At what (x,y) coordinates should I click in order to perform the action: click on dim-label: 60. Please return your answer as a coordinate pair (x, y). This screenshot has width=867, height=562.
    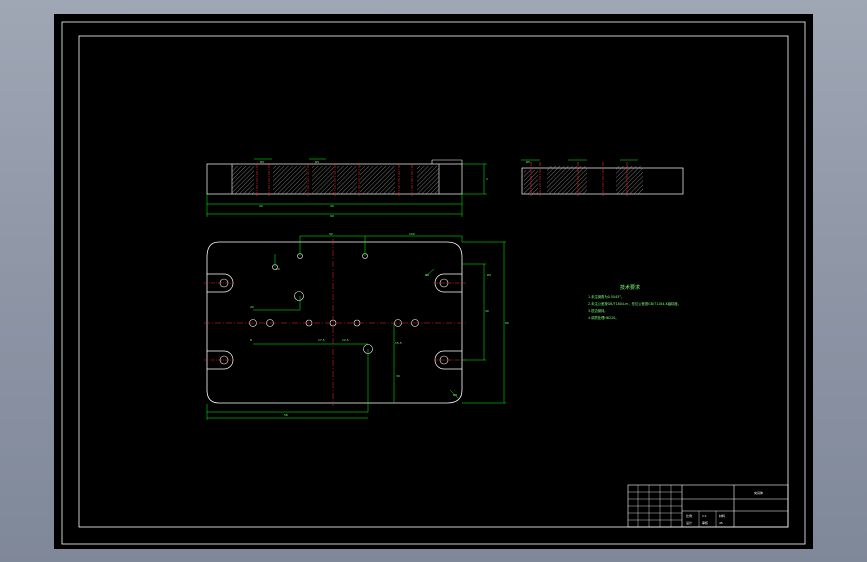
    Looking at the image, I should click on (507, 323).